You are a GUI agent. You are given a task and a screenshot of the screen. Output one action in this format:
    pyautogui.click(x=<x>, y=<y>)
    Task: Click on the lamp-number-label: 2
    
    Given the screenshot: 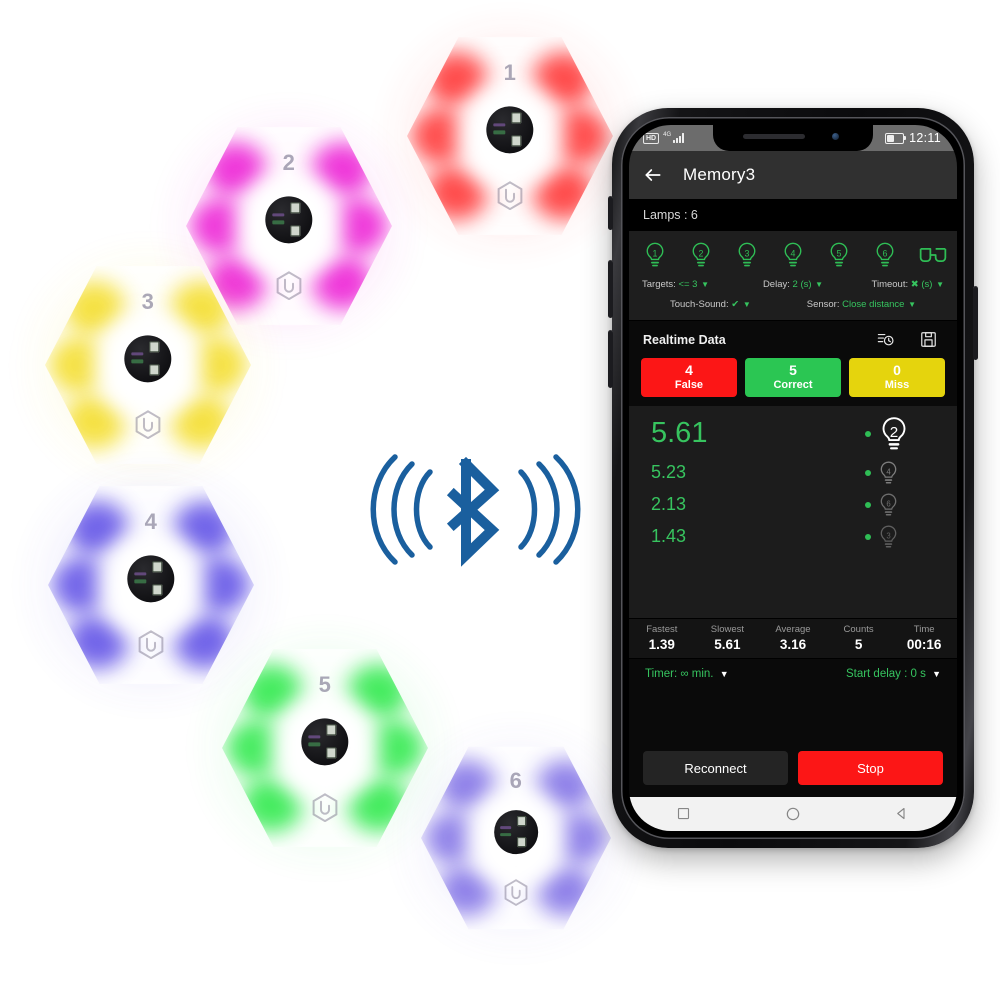 What is the action you would take?
    pyautogui.click(x=289, y=162)
    